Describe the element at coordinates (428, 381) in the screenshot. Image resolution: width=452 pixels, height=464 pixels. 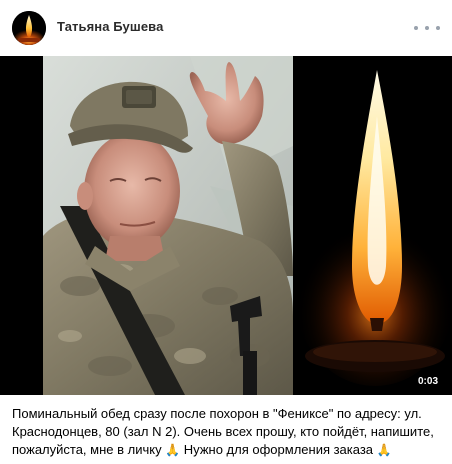
I see `video-duration: 0:03` at that location.